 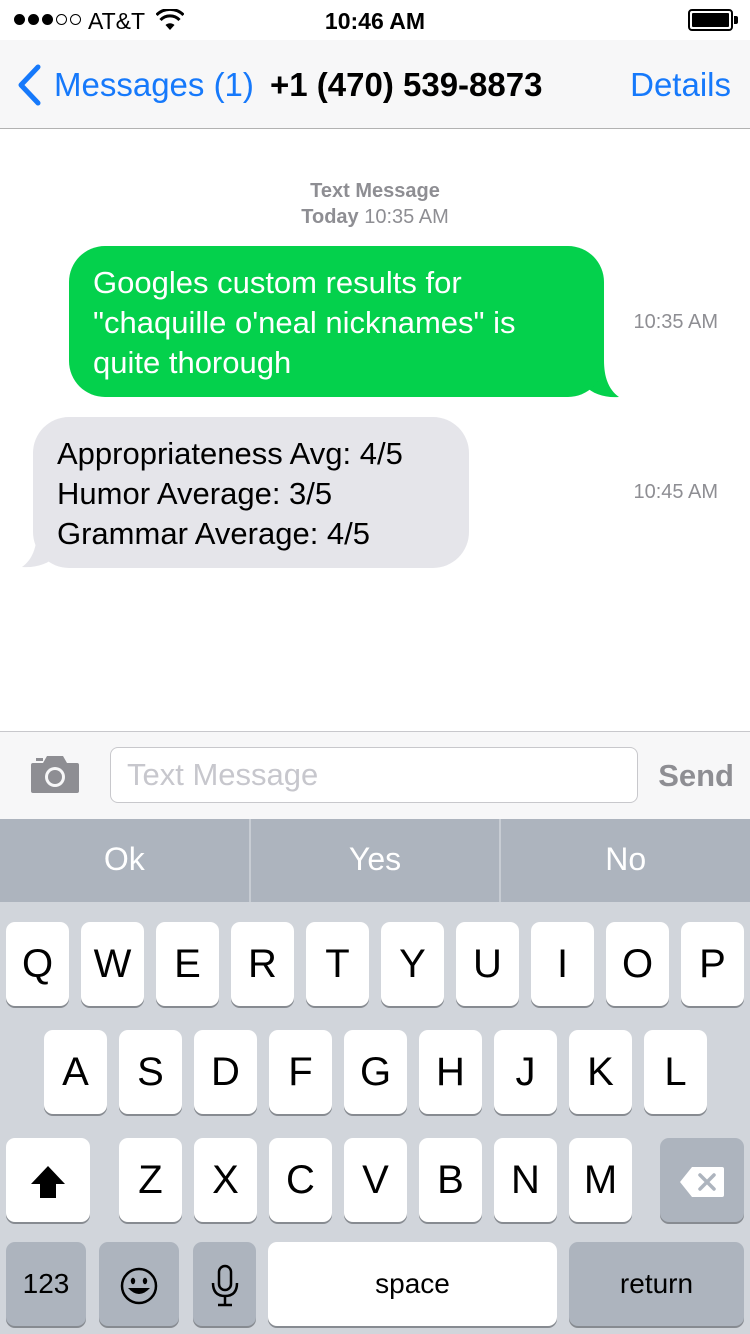 What do you see at coordinates (230, 453) in the screenshot?
I see `received-message-line: Appropriateness Avg: 4/5` at bounding box center [230, 453].